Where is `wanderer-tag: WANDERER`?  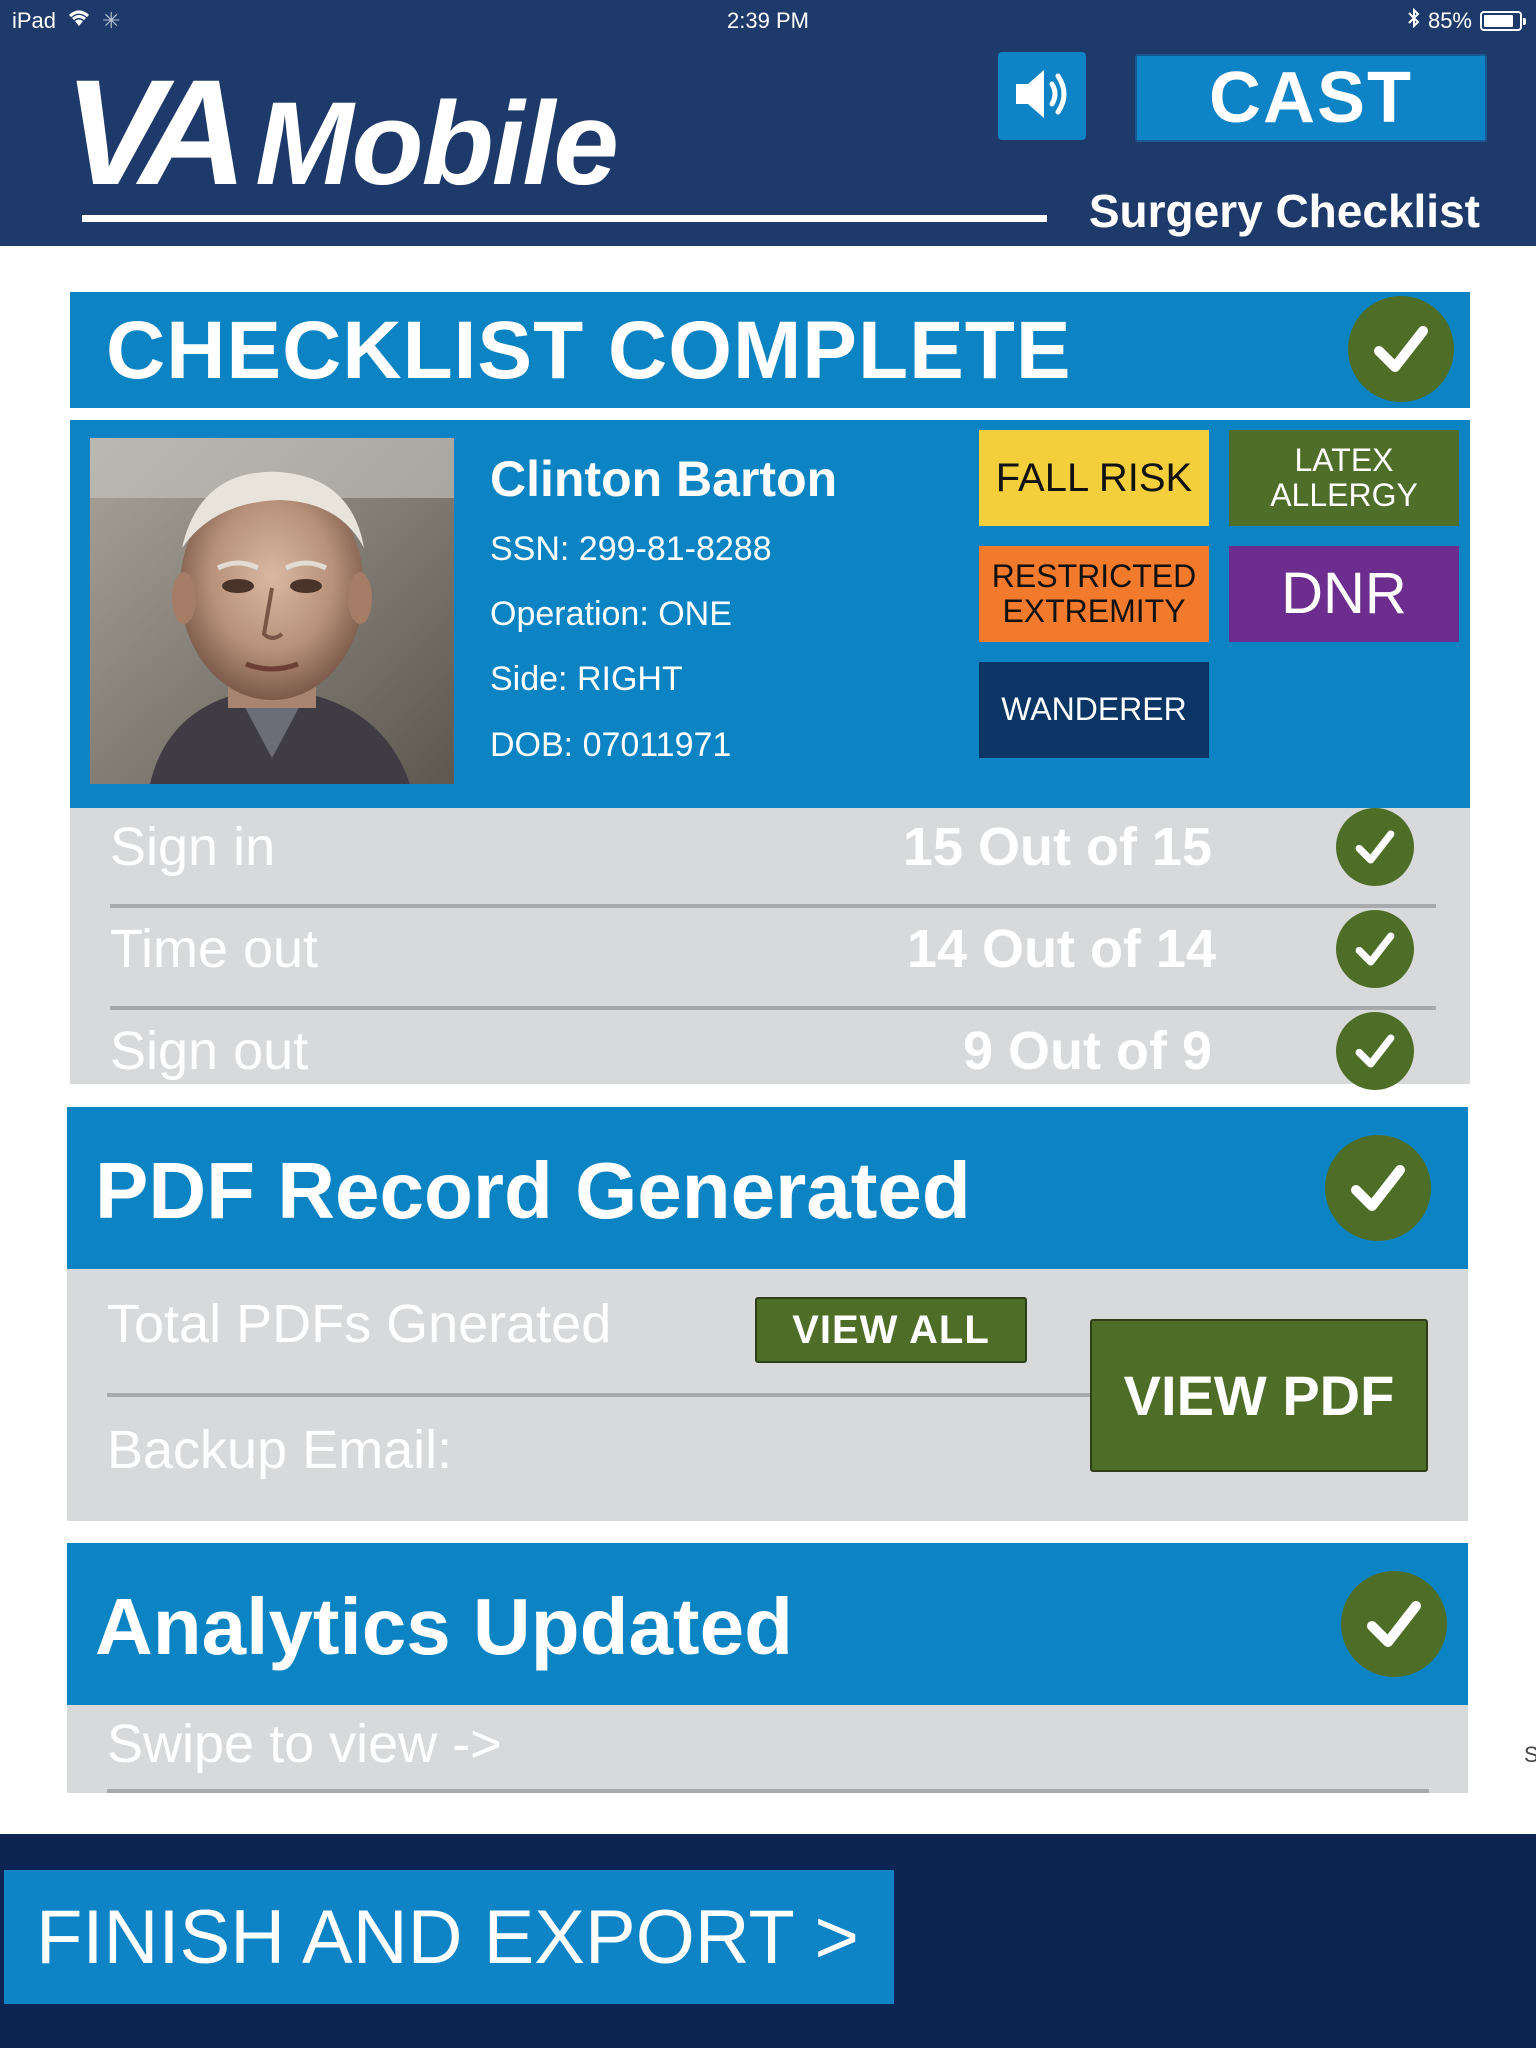
wanderer-tag: WANDERER is located at coordinates (1094, 710).